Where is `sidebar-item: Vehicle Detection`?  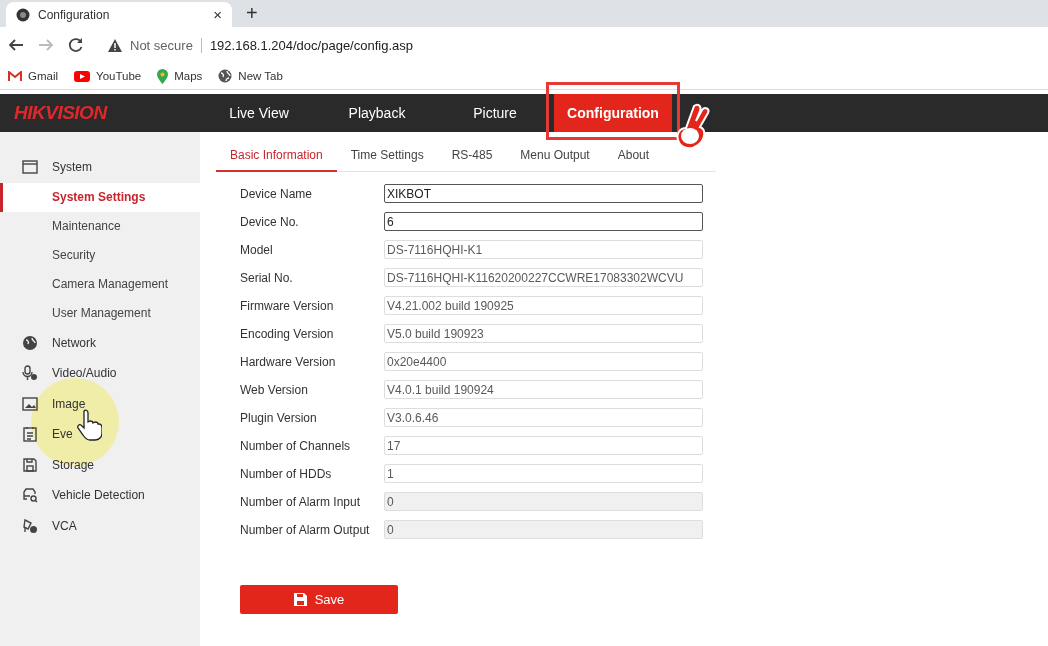
sidebar-item: Vehicle Detection is located at coordinates (100, 495).